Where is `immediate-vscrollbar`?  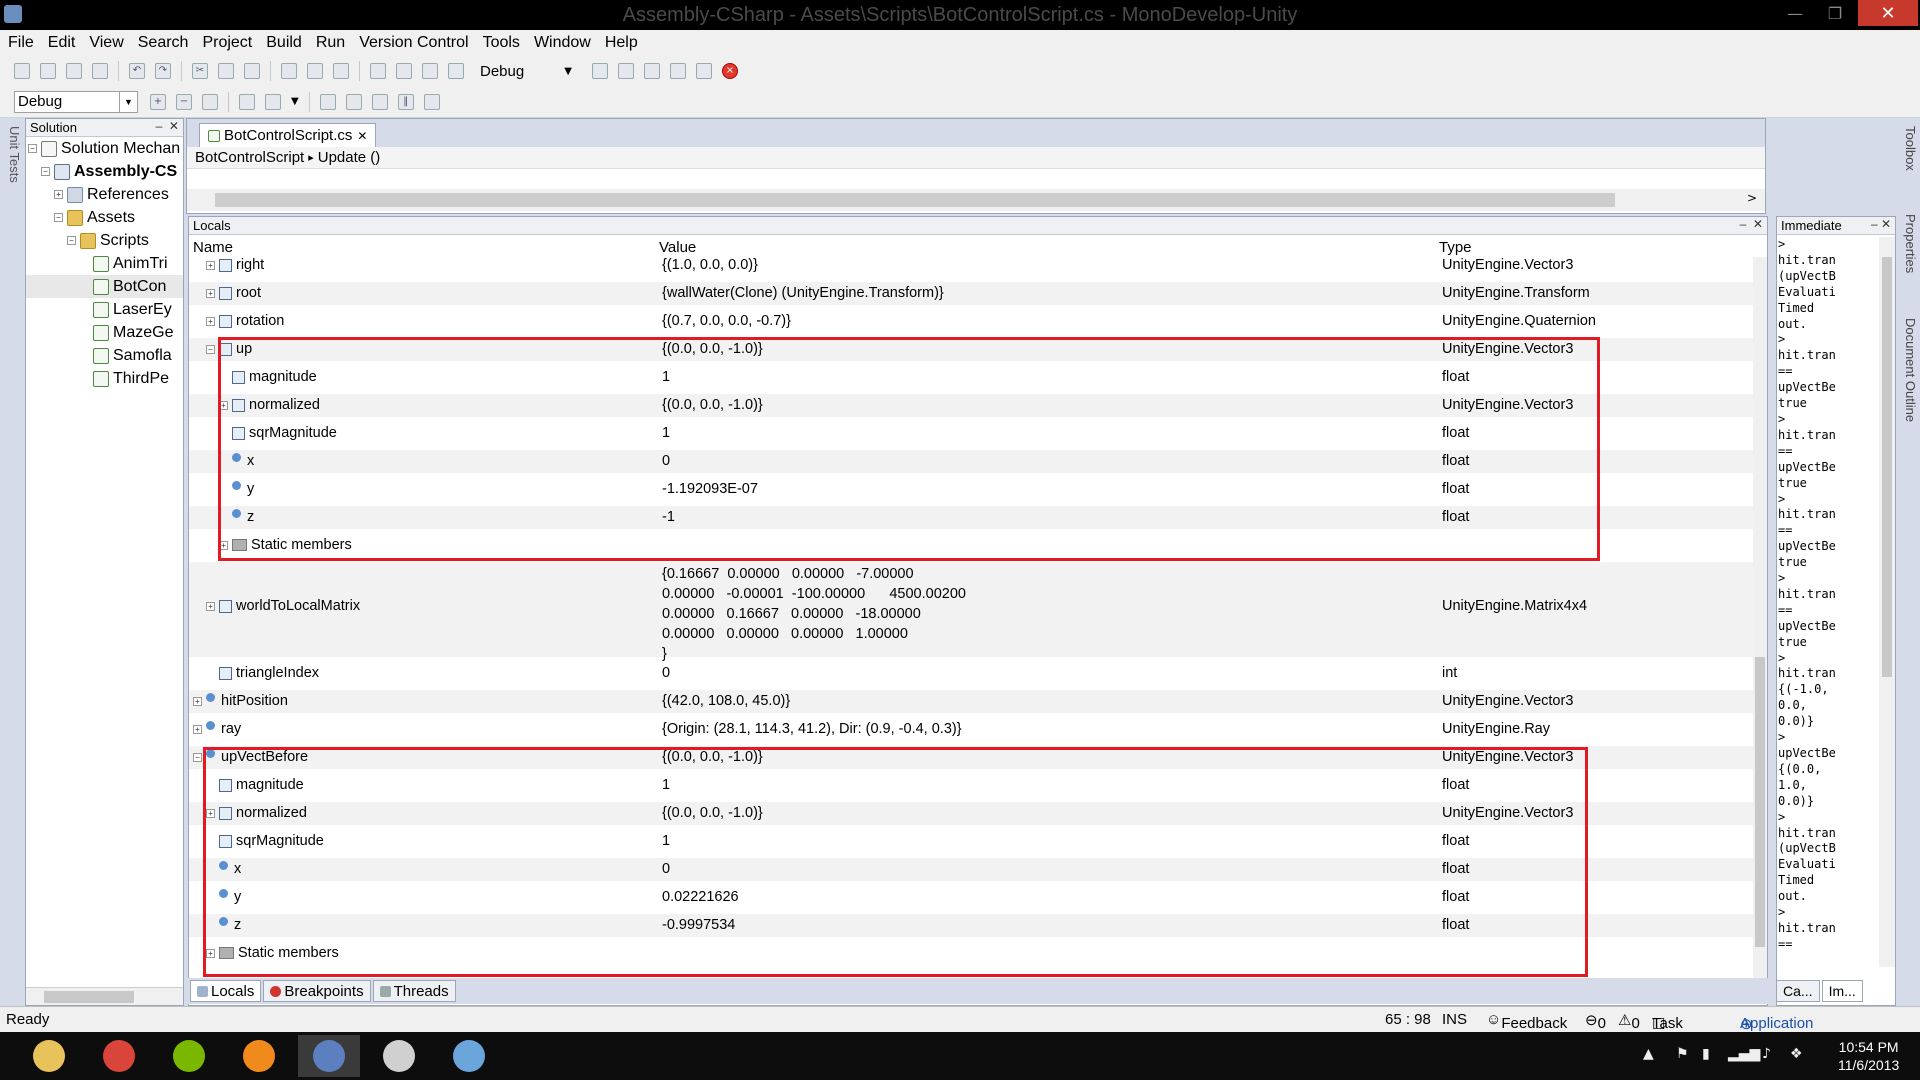 immediate-vscrollbar is located at coordinates (1887, 602).